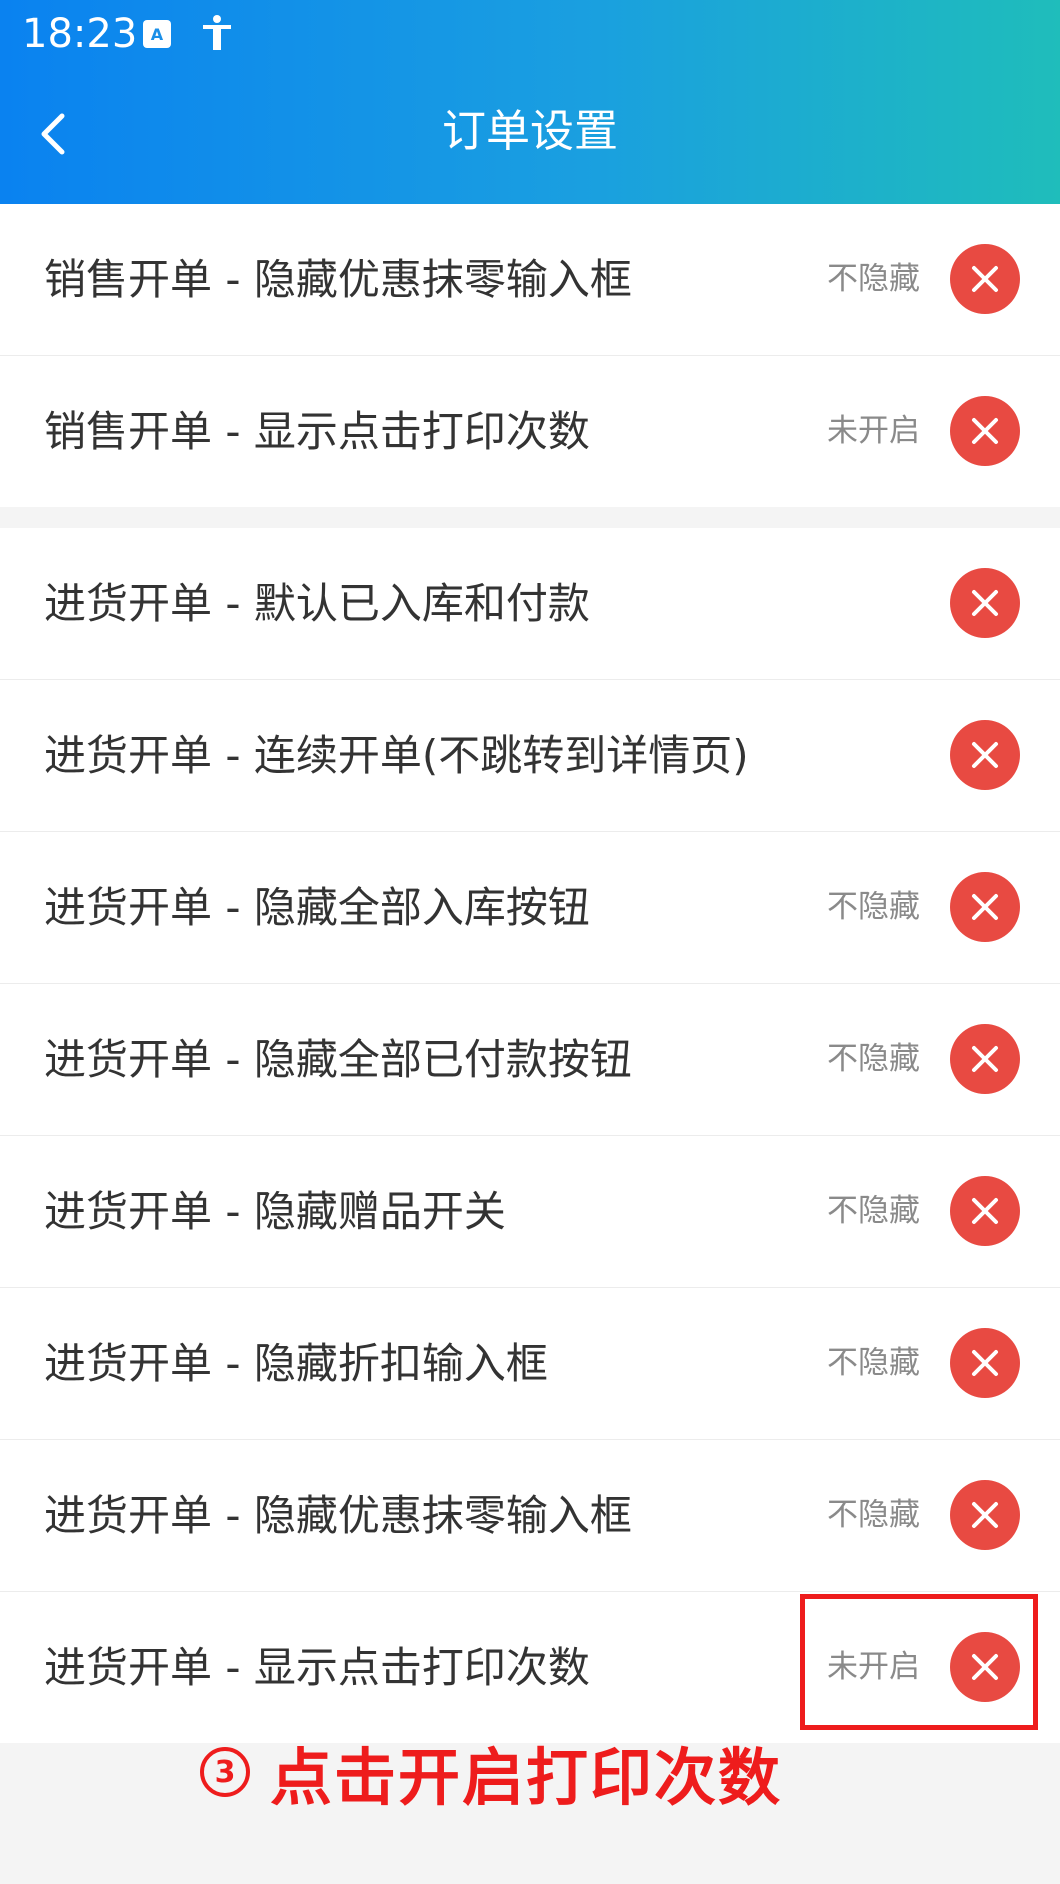 This screenshot has height=1884, width=1060. What do you see at coordinates (530, 131) in the screenshot?
I see `page-title: 订单设置` at bounding box center [530, 131].